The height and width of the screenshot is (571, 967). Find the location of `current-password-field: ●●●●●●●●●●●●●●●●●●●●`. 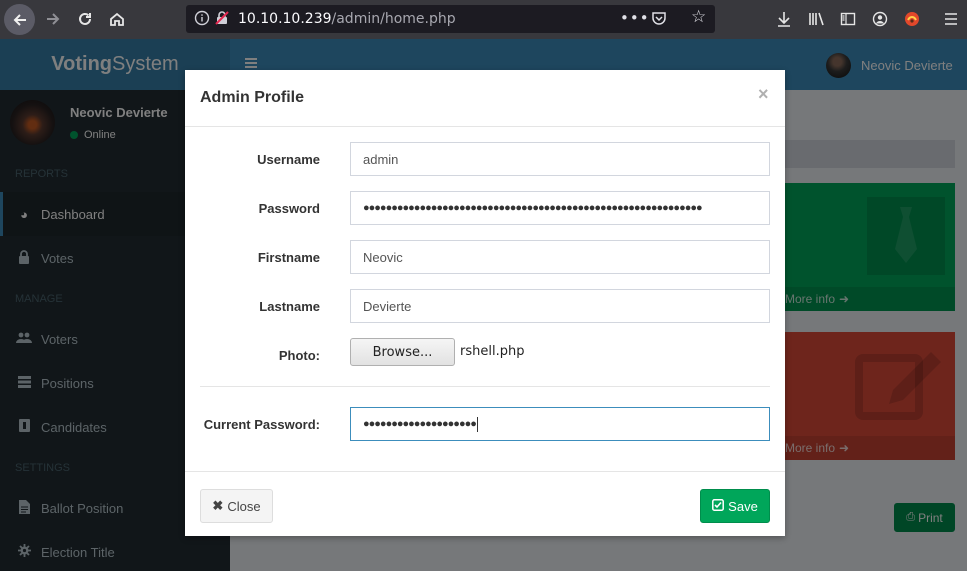

current-password-field: ●●●●●●●●●●●●●●●●●●●● is located at coordinates (560, 424).